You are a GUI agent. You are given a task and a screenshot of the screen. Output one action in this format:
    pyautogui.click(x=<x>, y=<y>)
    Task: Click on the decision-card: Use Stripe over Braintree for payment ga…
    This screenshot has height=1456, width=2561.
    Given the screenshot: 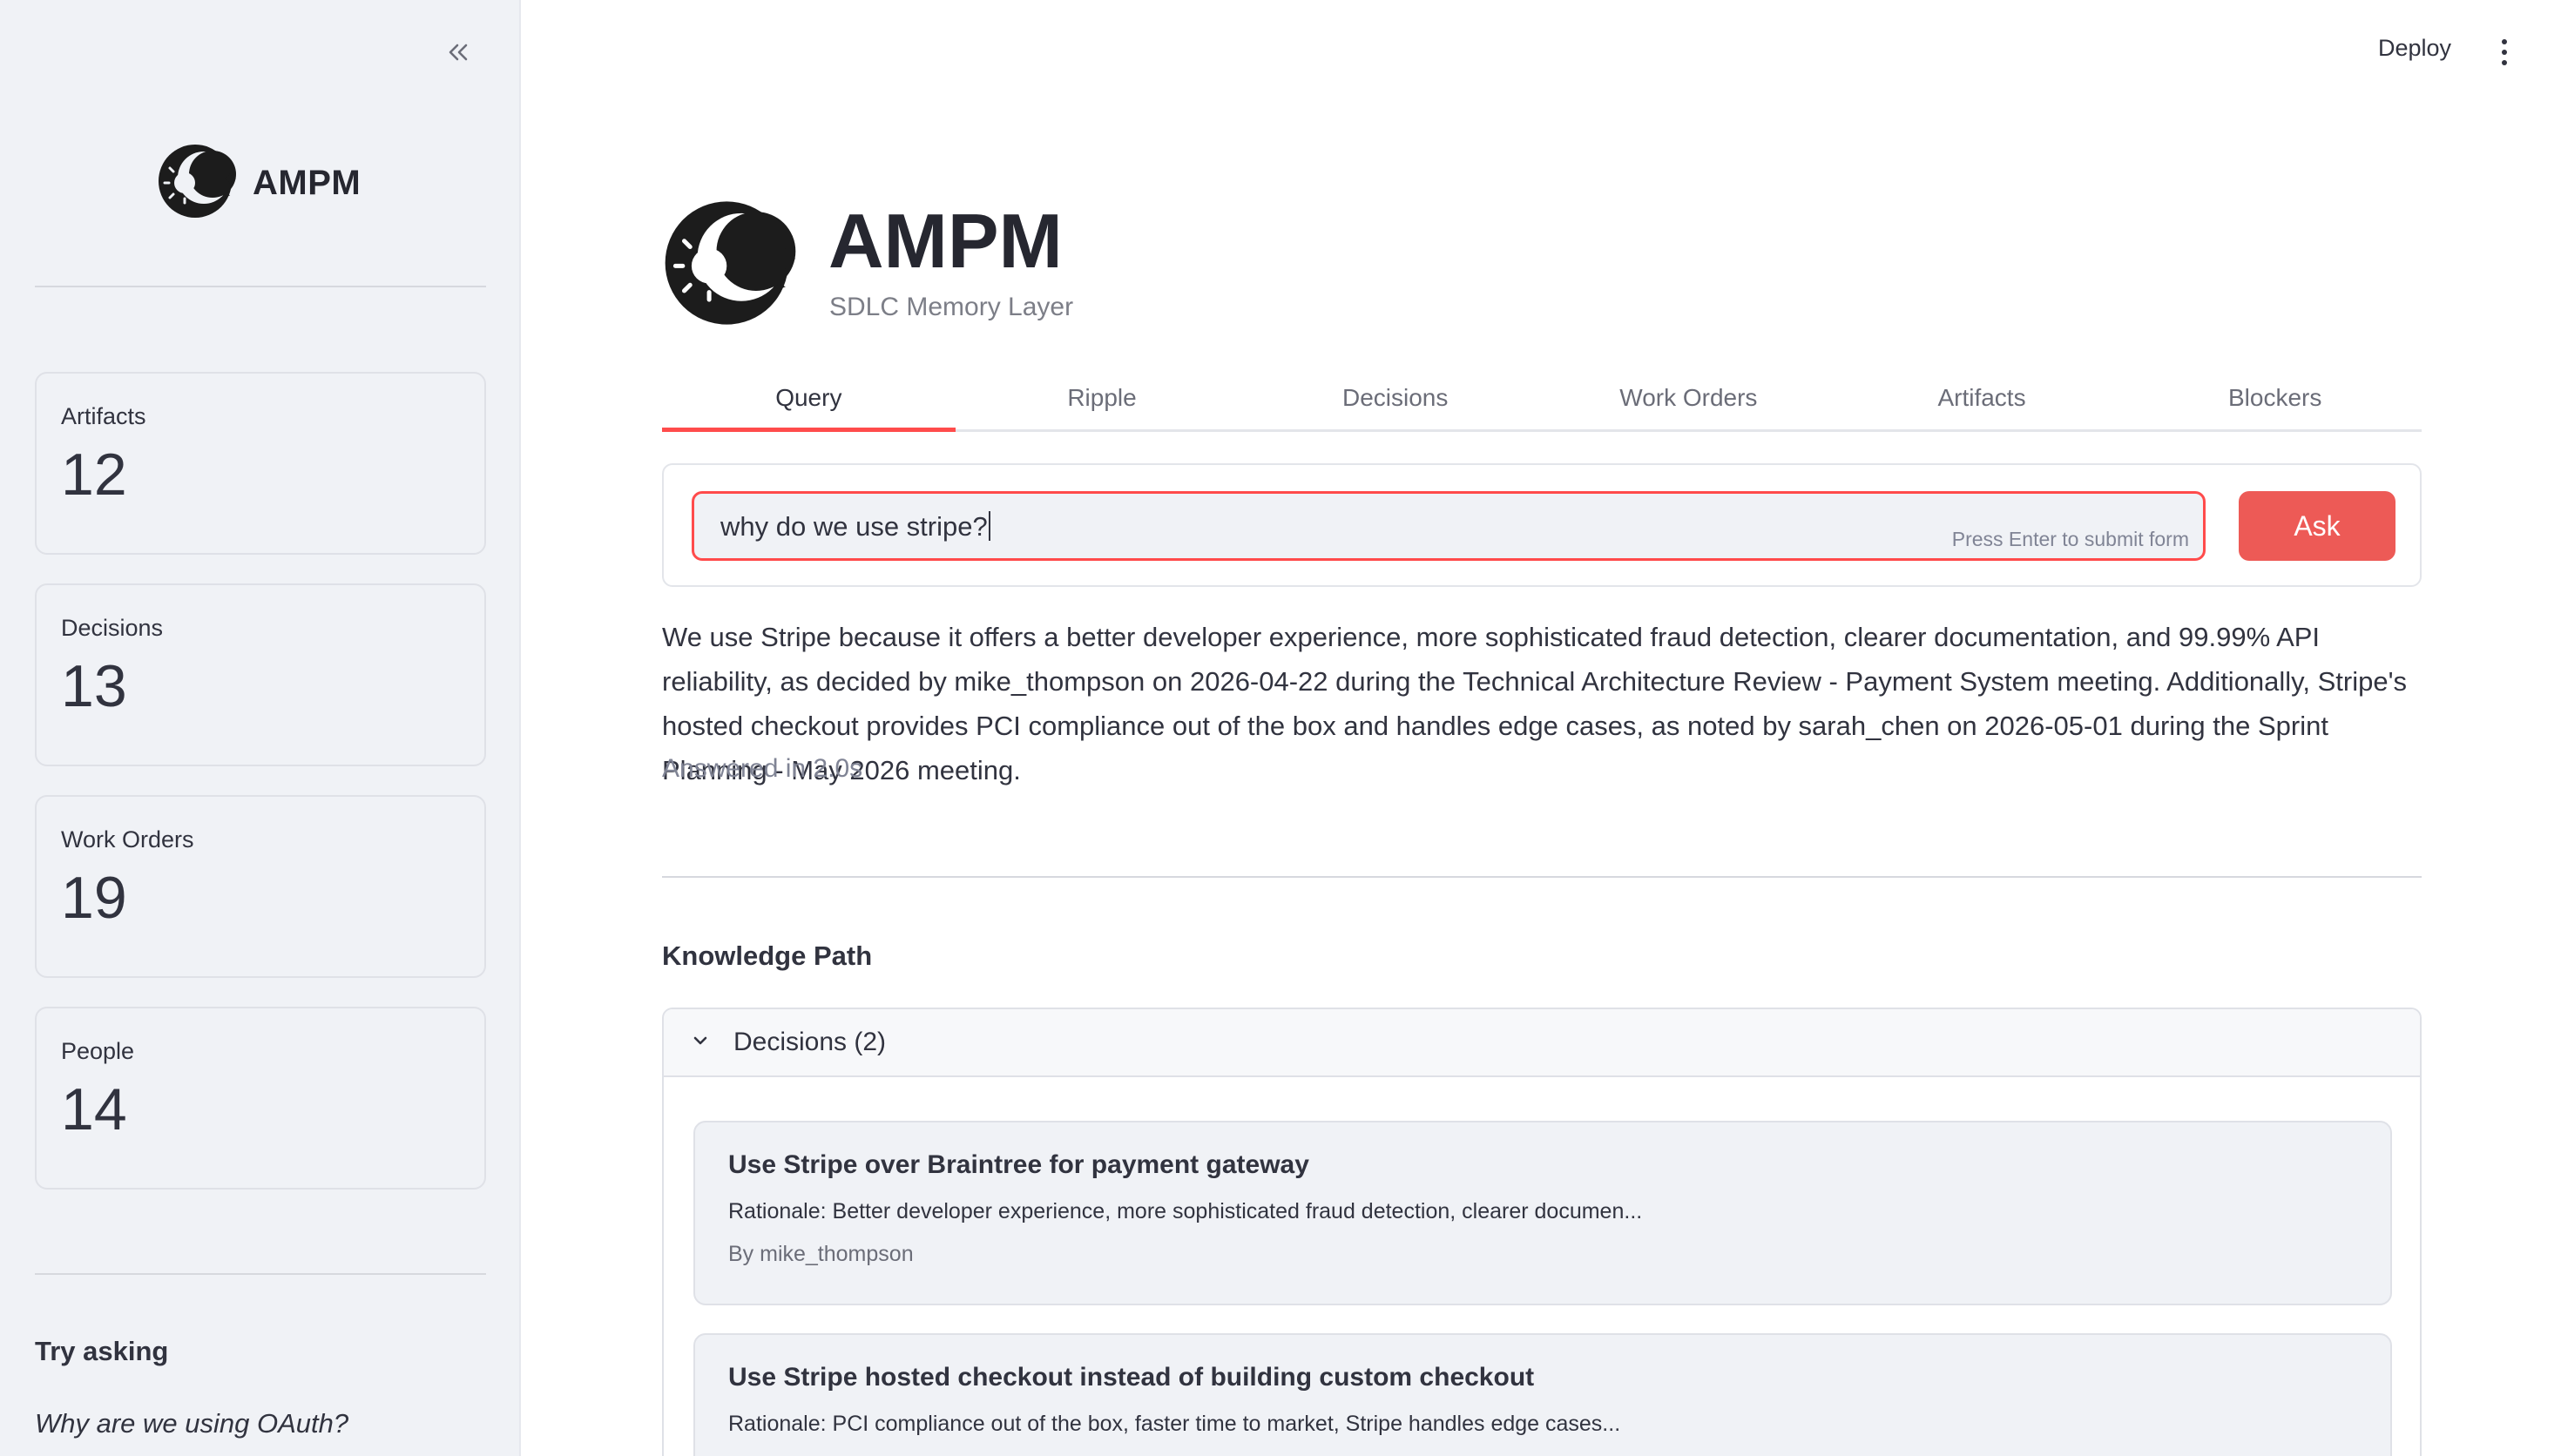 What is the action you would take?
    pyautogui.click(x=1542, y=1213)
    